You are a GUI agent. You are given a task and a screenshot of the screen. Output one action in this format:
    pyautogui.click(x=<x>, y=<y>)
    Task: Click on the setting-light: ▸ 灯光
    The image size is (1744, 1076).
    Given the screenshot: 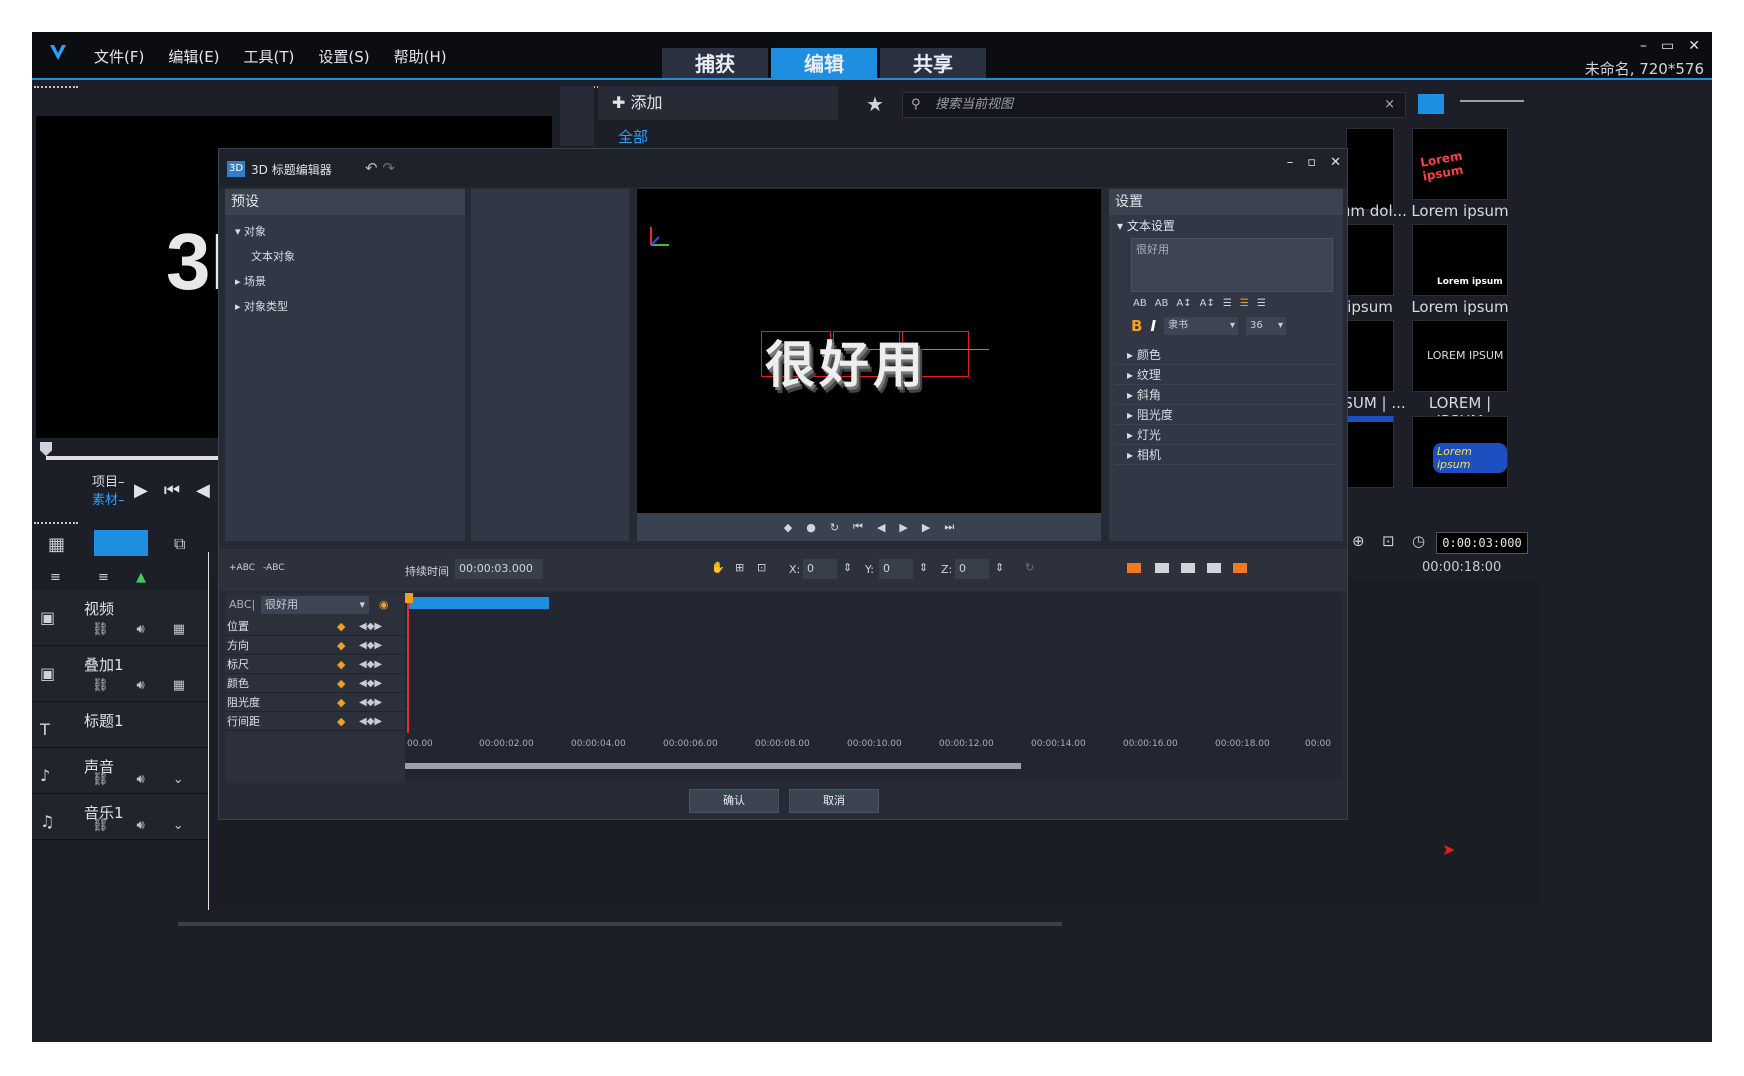 What is the action you would take?
    pyautogui.click(x=1226, y=435)
    